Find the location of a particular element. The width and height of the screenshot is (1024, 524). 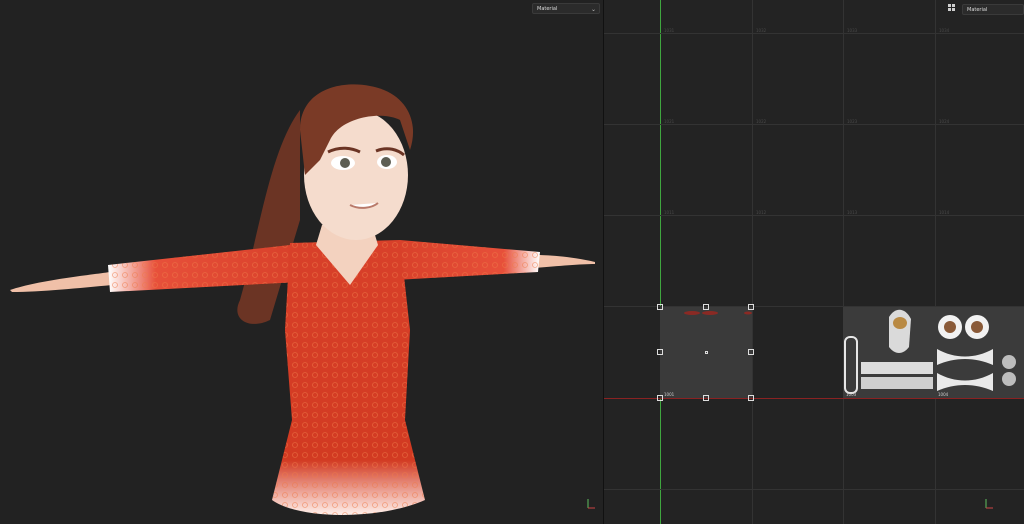

shading-mode-label: Material is located at coordinates (547, 9).